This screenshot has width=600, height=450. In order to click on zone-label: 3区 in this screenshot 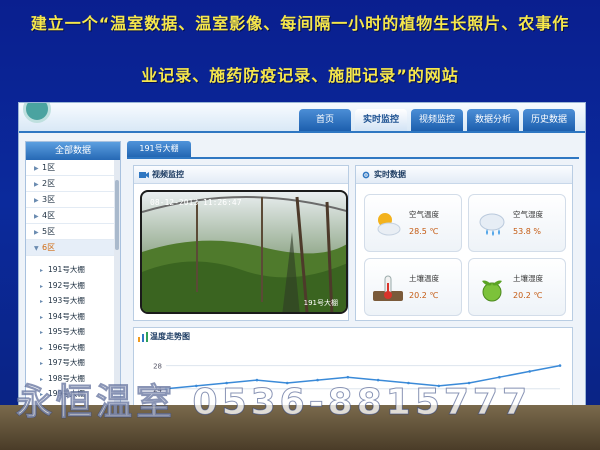, I will do `click(49, 199)`.